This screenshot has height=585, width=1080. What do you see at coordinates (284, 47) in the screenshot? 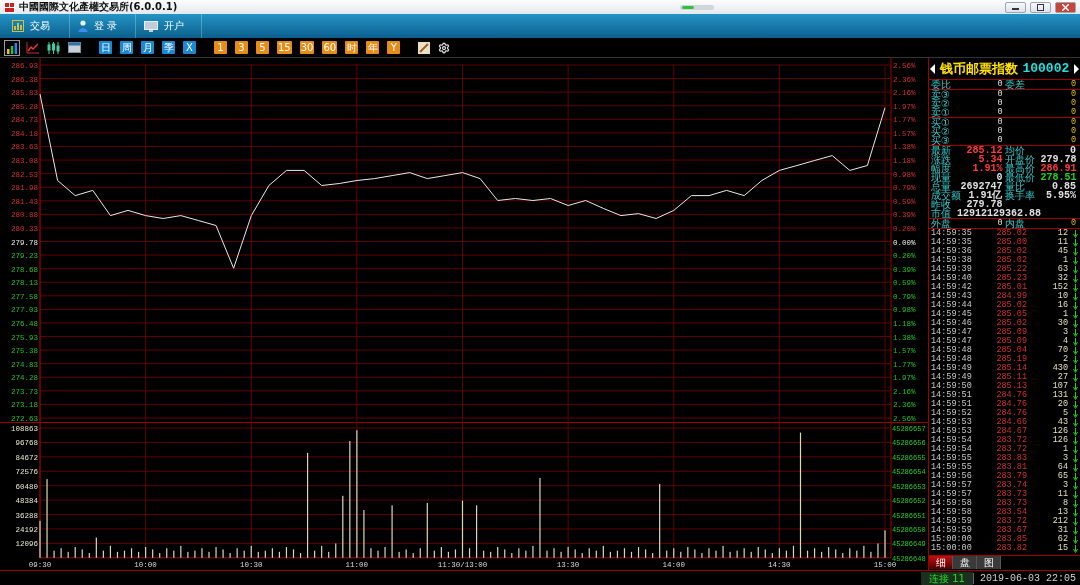
I see `period-button: 15` at bounding box center [284, 47].